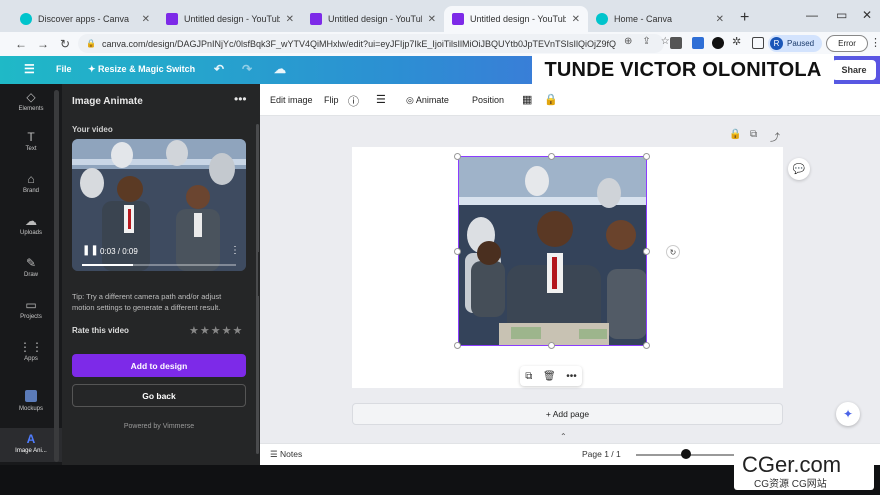 This screenshot has height=495, width=880. I want to click on page-indicator: Page 1 / 1, so click(601, 454).